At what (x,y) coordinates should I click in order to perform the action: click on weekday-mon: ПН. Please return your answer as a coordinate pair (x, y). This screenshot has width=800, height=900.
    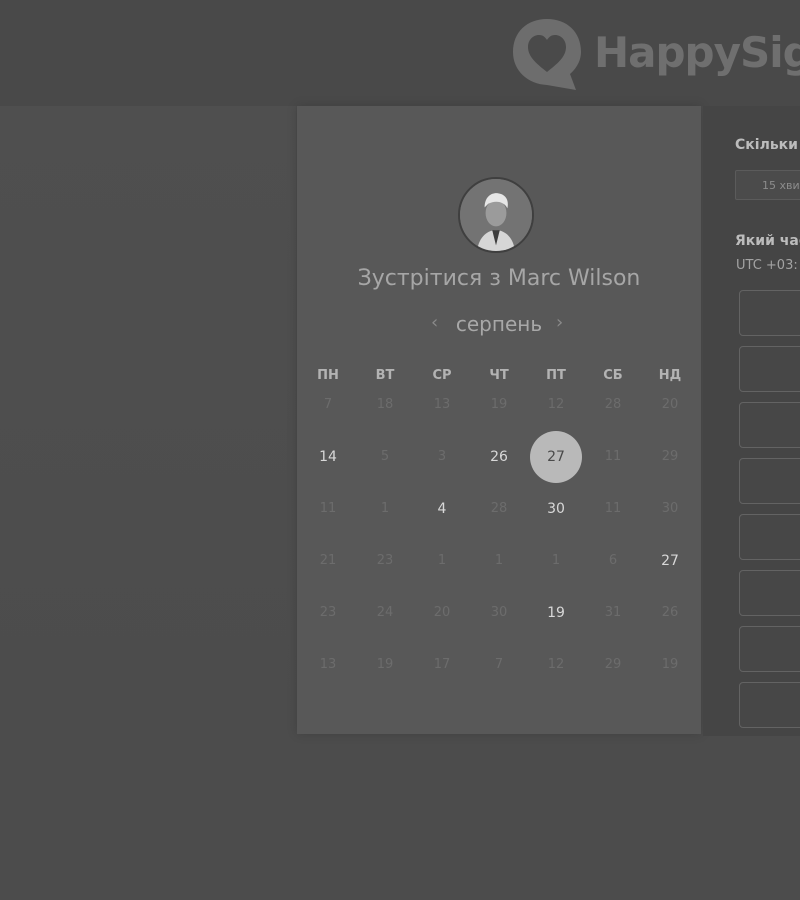
    Looking at the image, I should click on (328, 375).